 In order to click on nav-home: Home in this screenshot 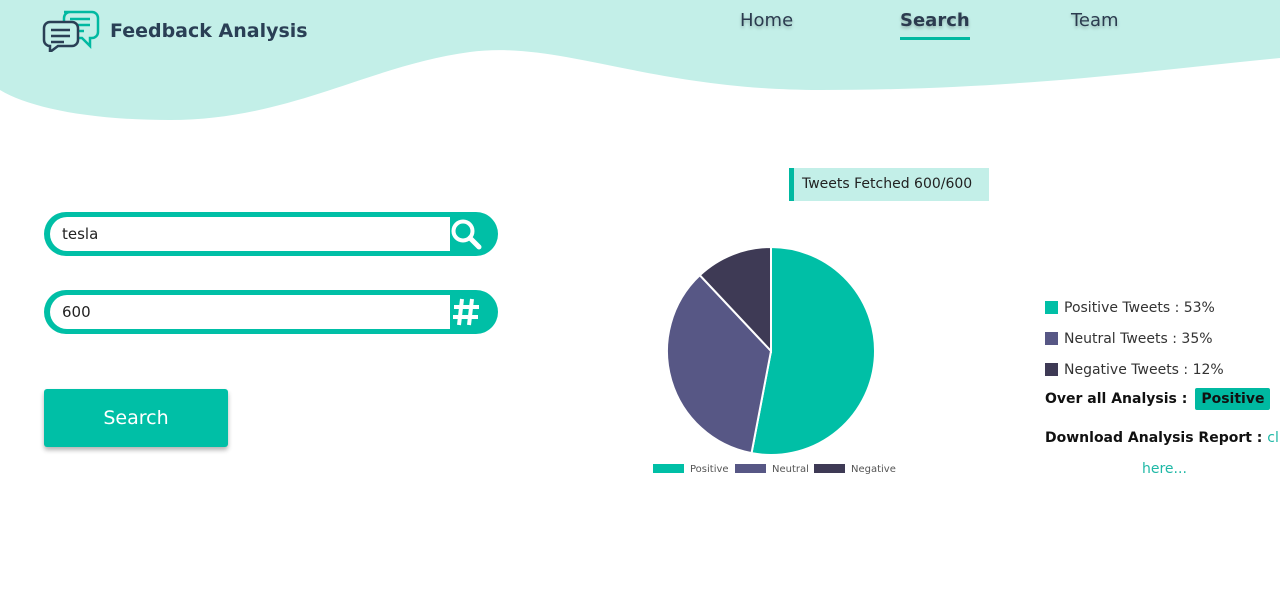, I will do `click(766, 20)`.